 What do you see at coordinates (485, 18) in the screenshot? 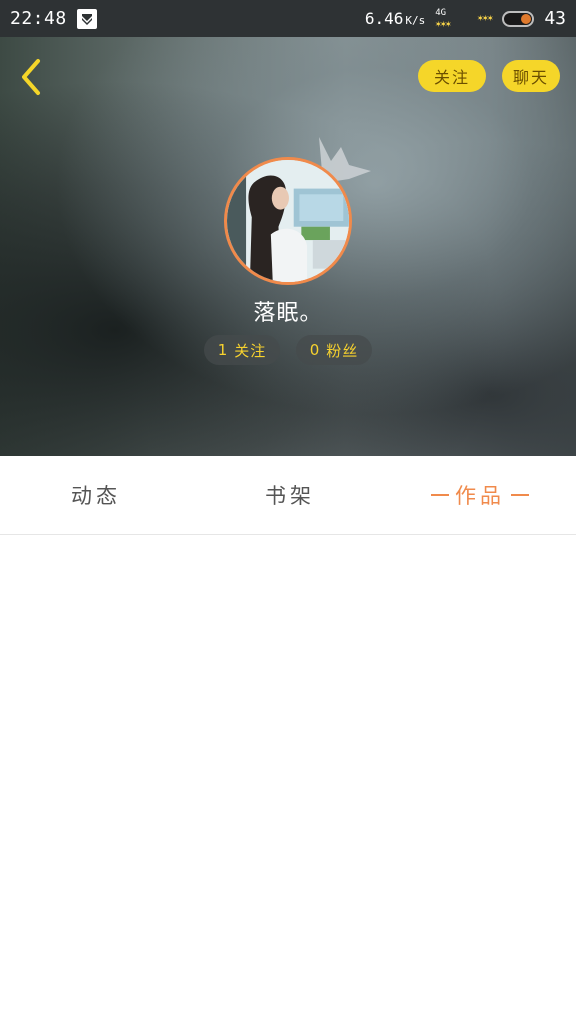
I see `signal-strength-icon: ✶✶✶` at bounding box center [485, 18].